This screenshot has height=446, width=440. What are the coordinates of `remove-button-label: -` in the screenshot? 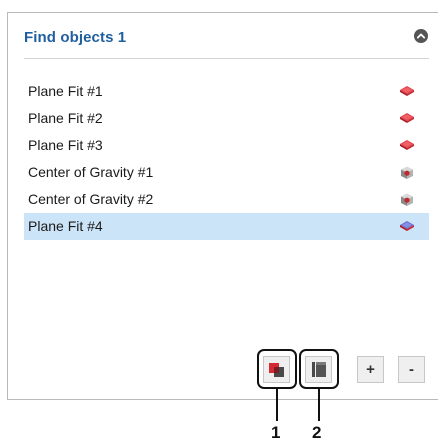 It's located at (411, 369).